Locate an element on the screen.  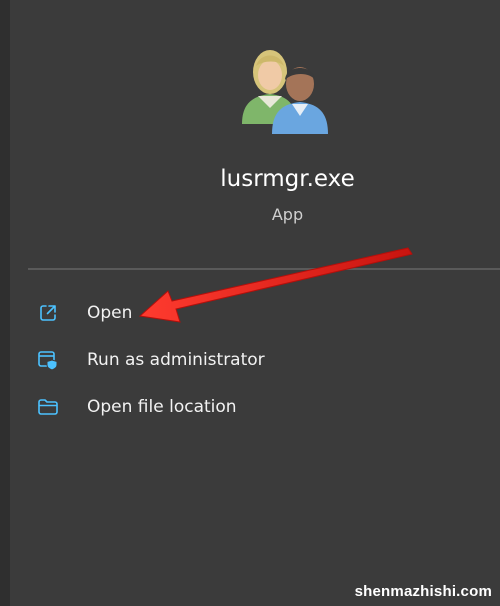
open-external-icon is located at coordinates (48, 313).